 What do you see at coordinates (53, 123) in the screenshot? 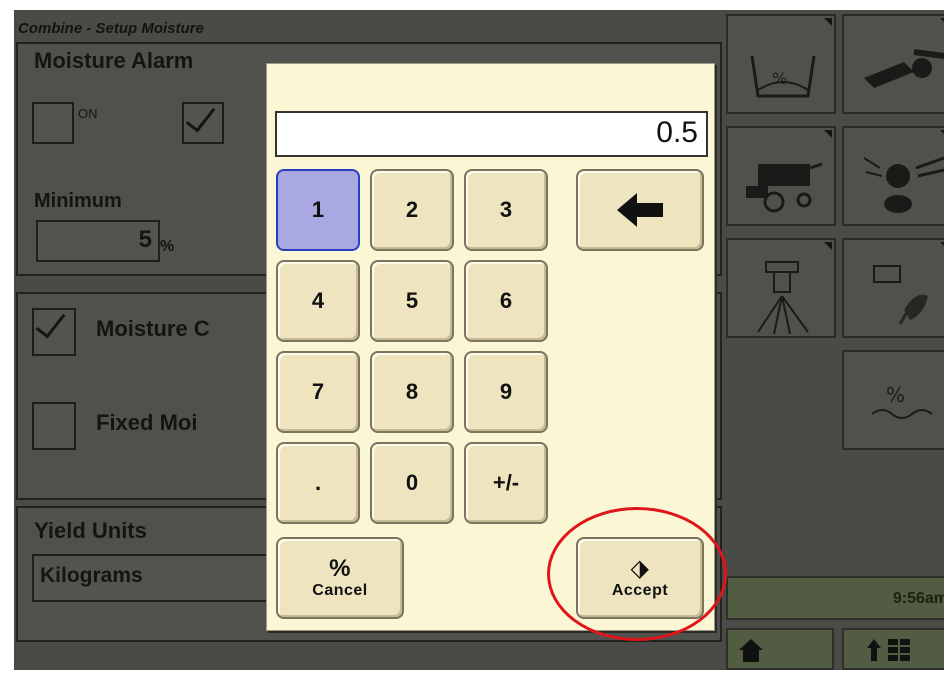
I see `alarm-on-checkbox` at bounding box center [53, 123].